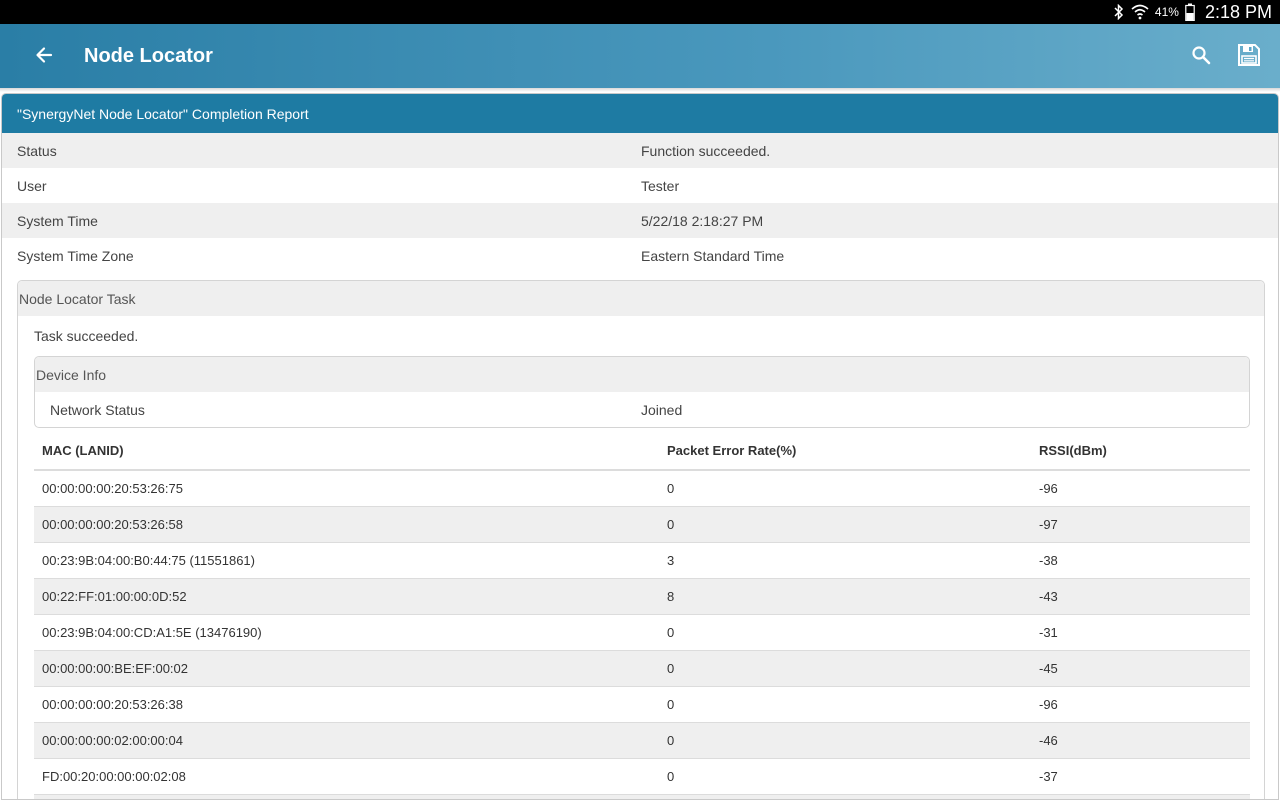  I want to click on cell-mac: 00:00:00:00:20:53:26:38, so click(346, 704).